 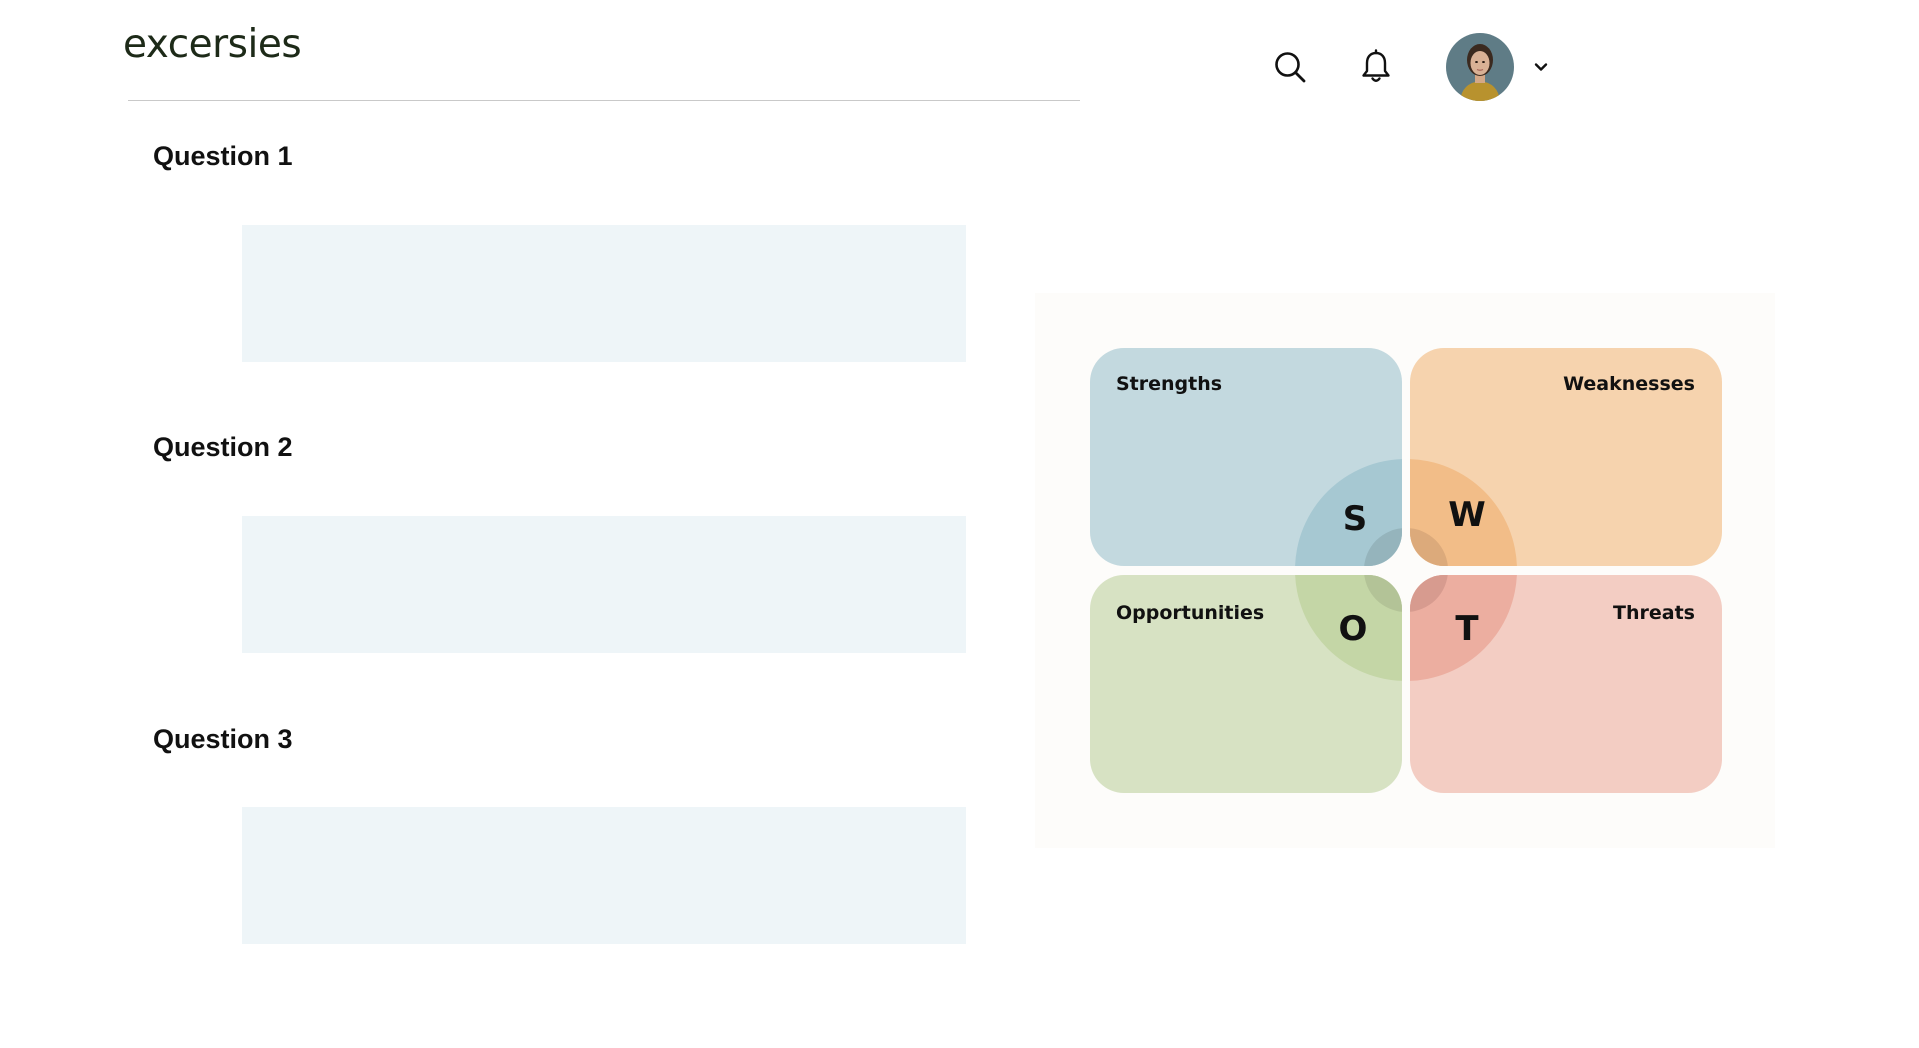 I want to click on notifications-button, so click(x=1376, y=67).